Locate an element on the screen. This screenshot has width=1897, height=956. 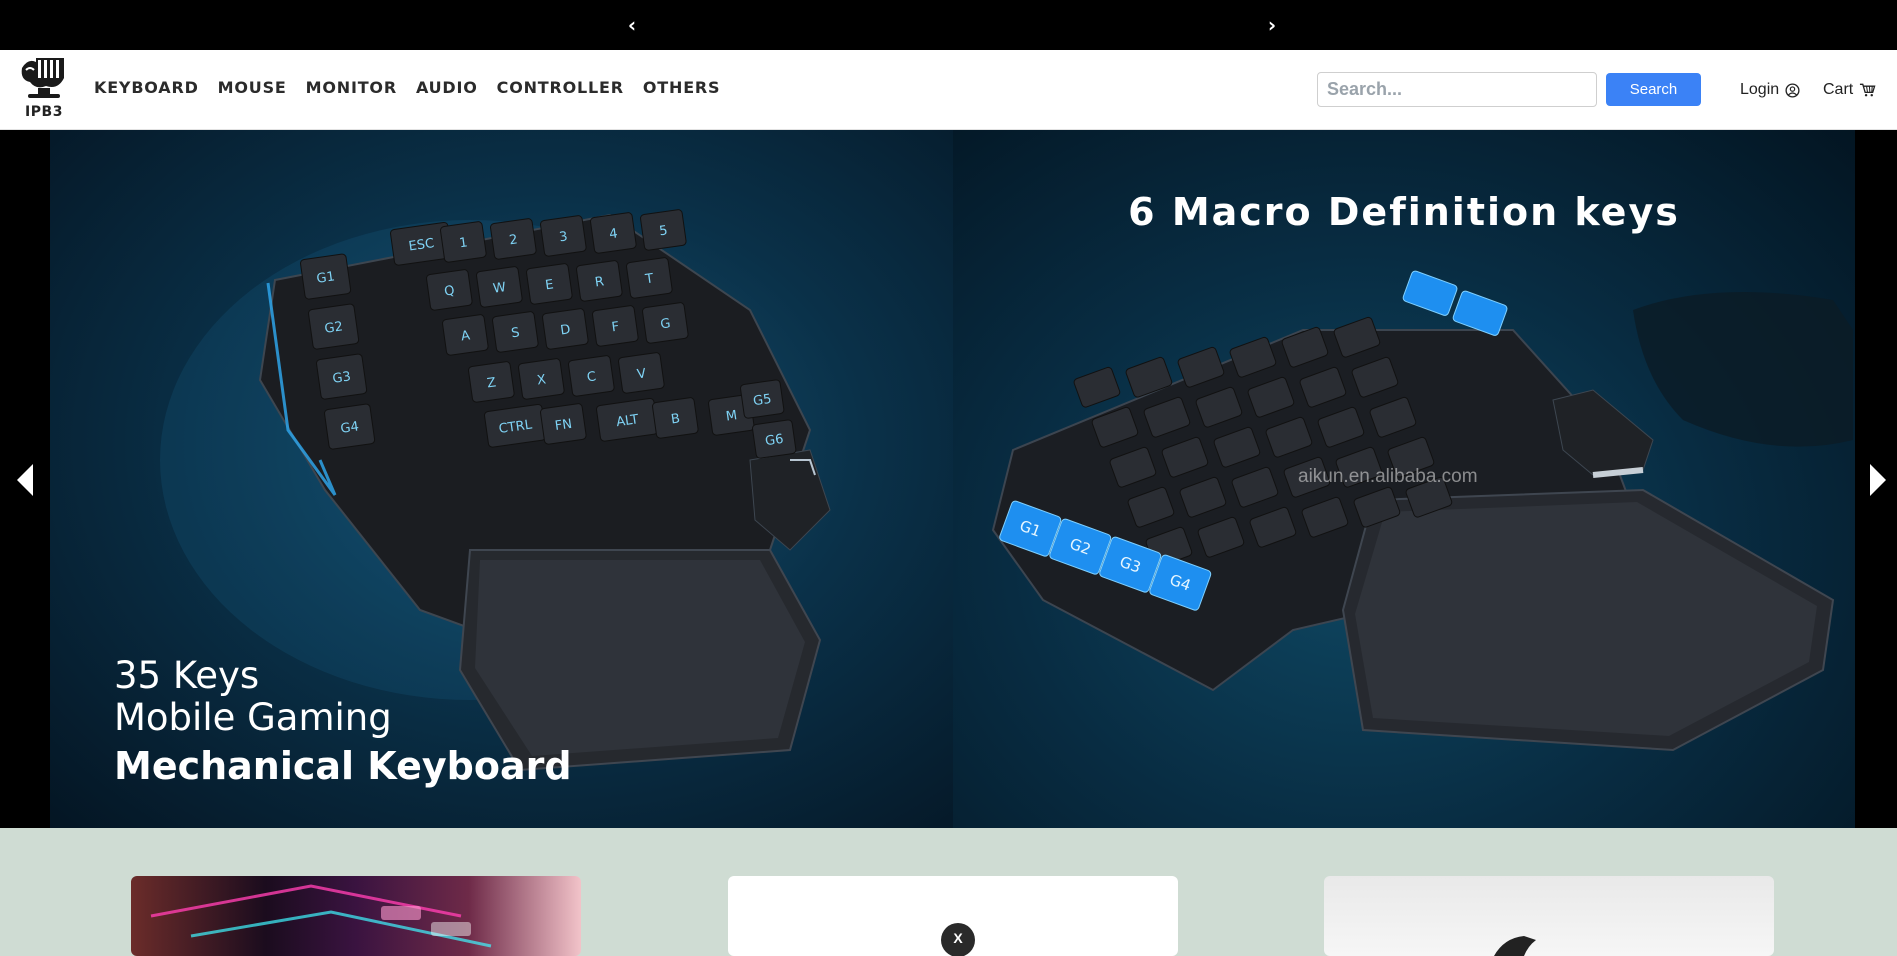
svg-text: G4 is located at coordinates (350, 427).